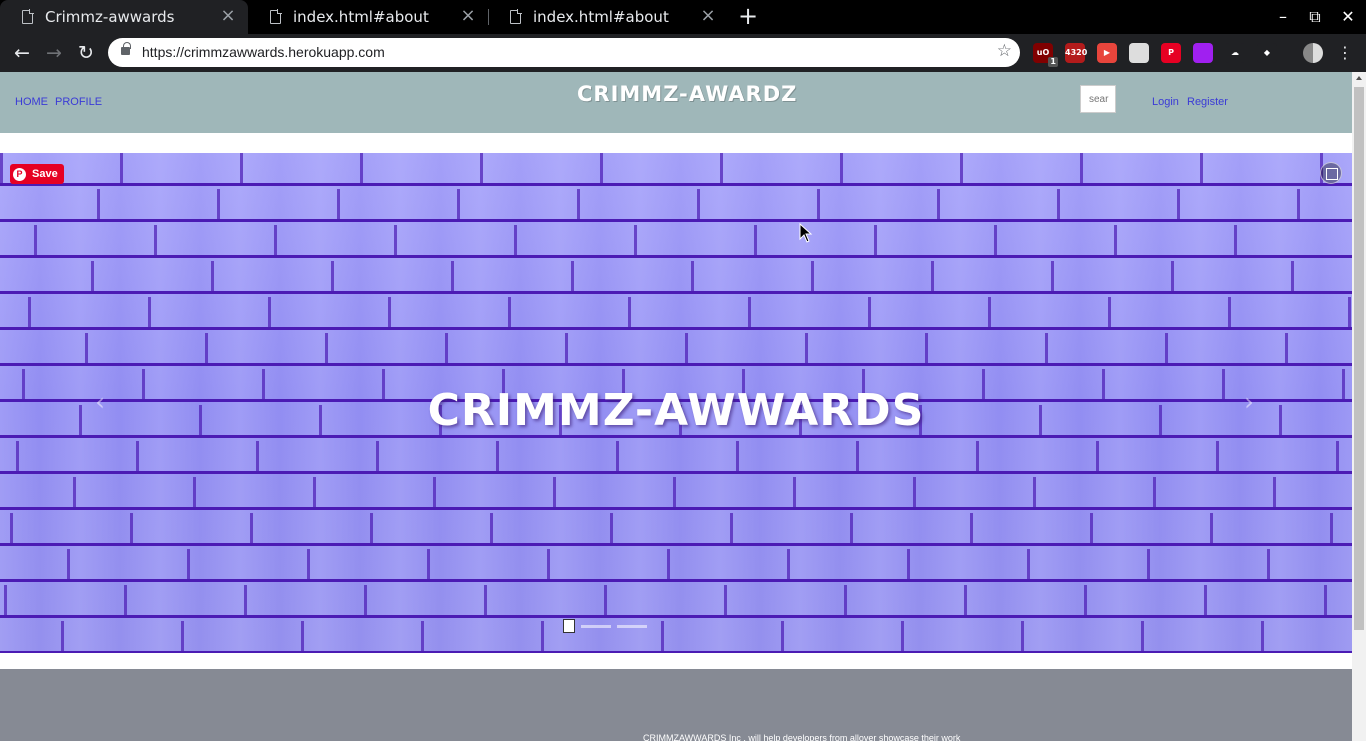  I want to click on forward-icon: →, so click(54, 53).